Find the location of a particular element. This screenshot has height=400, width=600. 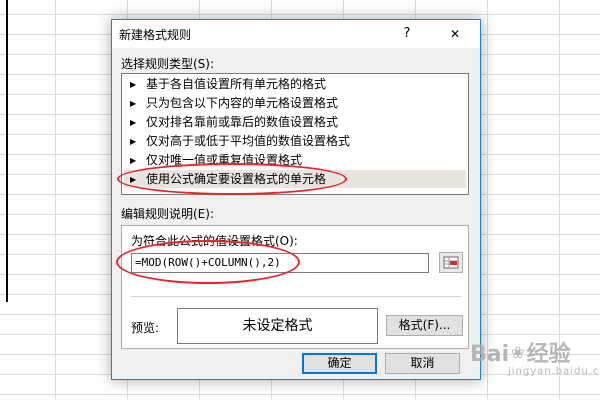

range-picker-icon is located at coordinates (451, 262).